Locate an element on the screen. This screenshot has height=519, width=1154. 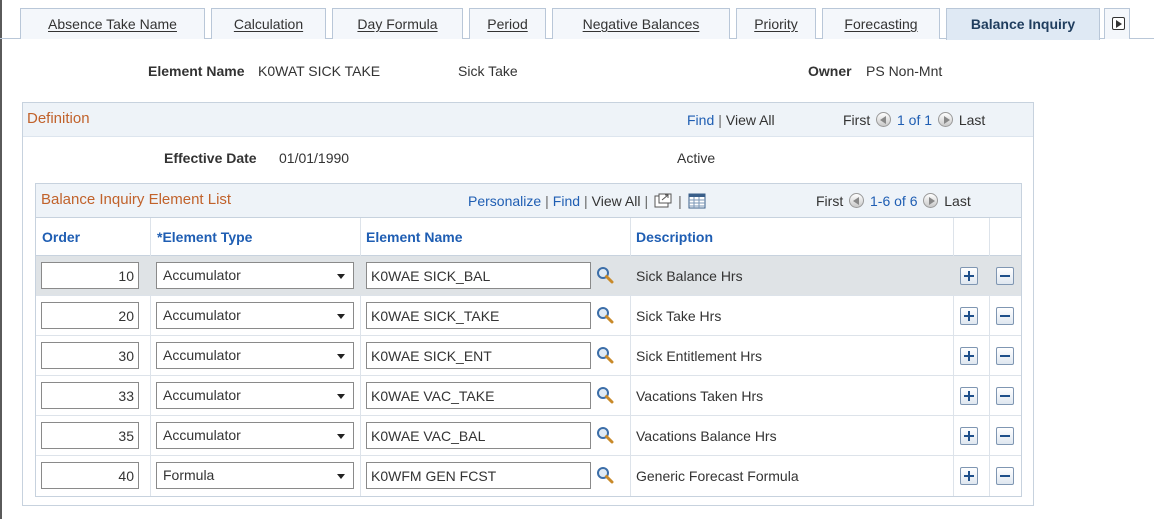
new-window-icon is located at coordinates (663, 201).